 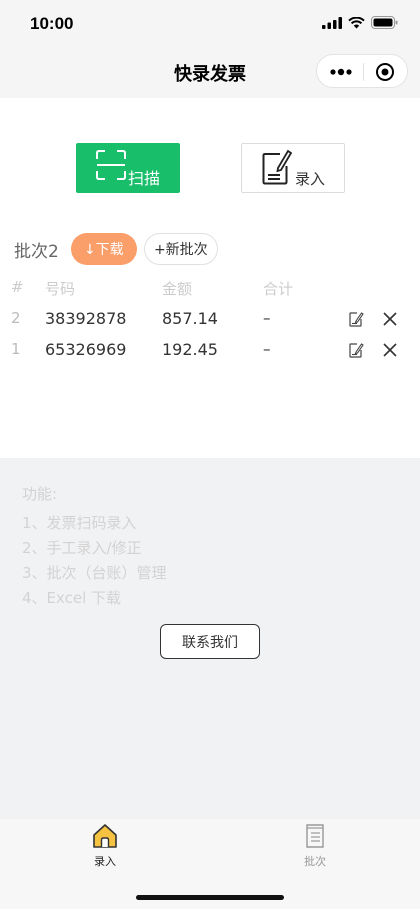 I want to click on tab-input: 录入, so click(x=105, y=846).